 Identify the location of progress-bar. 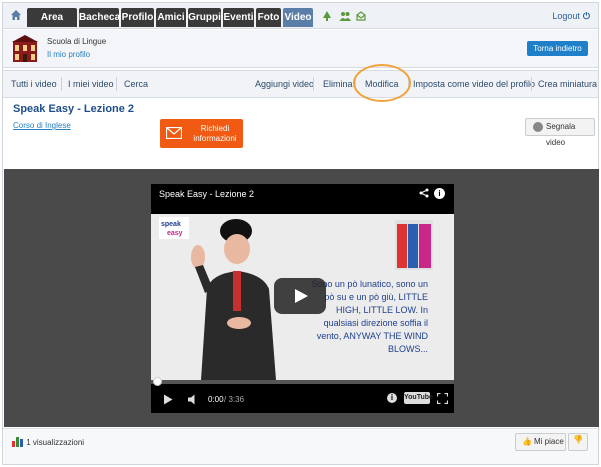
(302, 382).